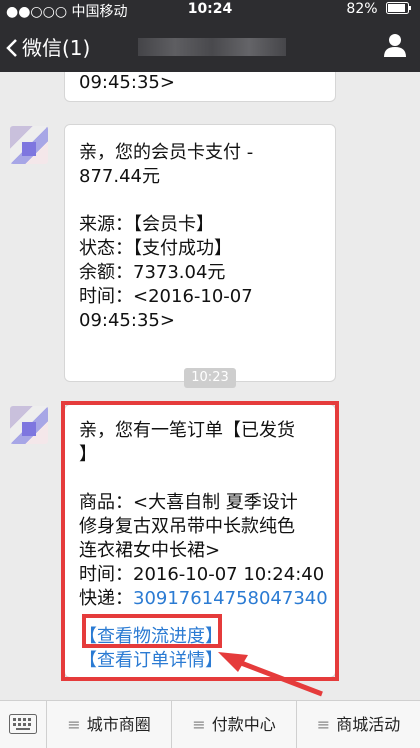  Describe the element at coordinates (210, 10) in the screenshot. I see `status-bar: ●●○○○ 中国移动 10:24 82%` at that location.